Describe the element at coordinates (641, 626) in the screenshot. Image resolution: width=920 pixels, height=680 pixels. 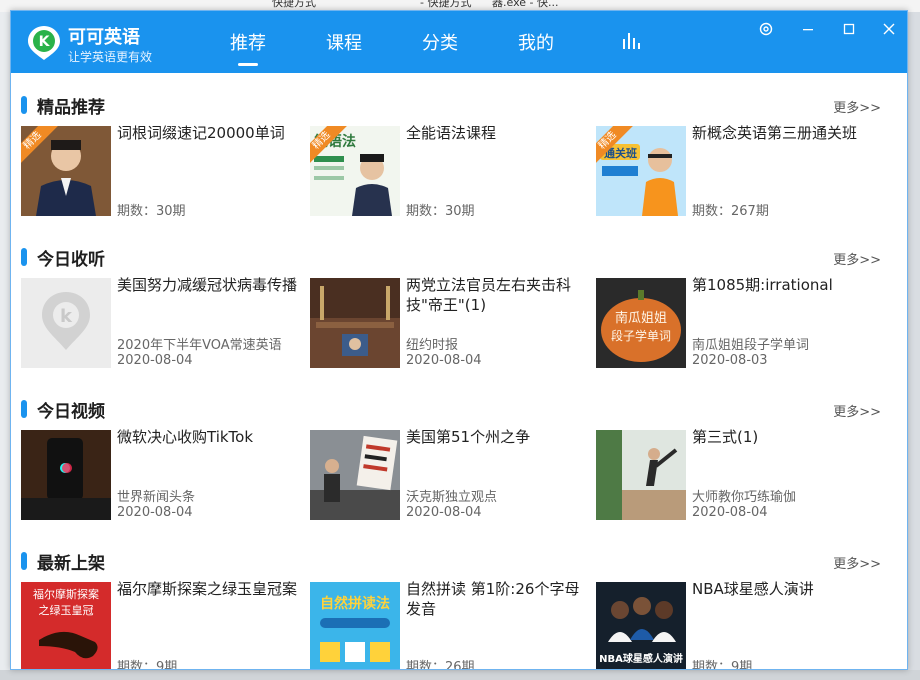
I see `course-thumbnail: NBA球星感人演讲` at that location.